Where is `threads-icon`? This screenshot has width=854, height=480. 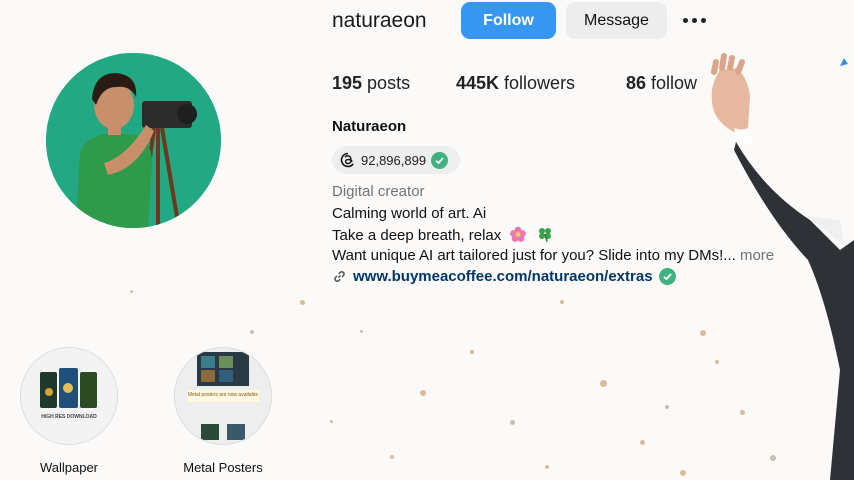 threads-icon is located at coordinates (347, 160).